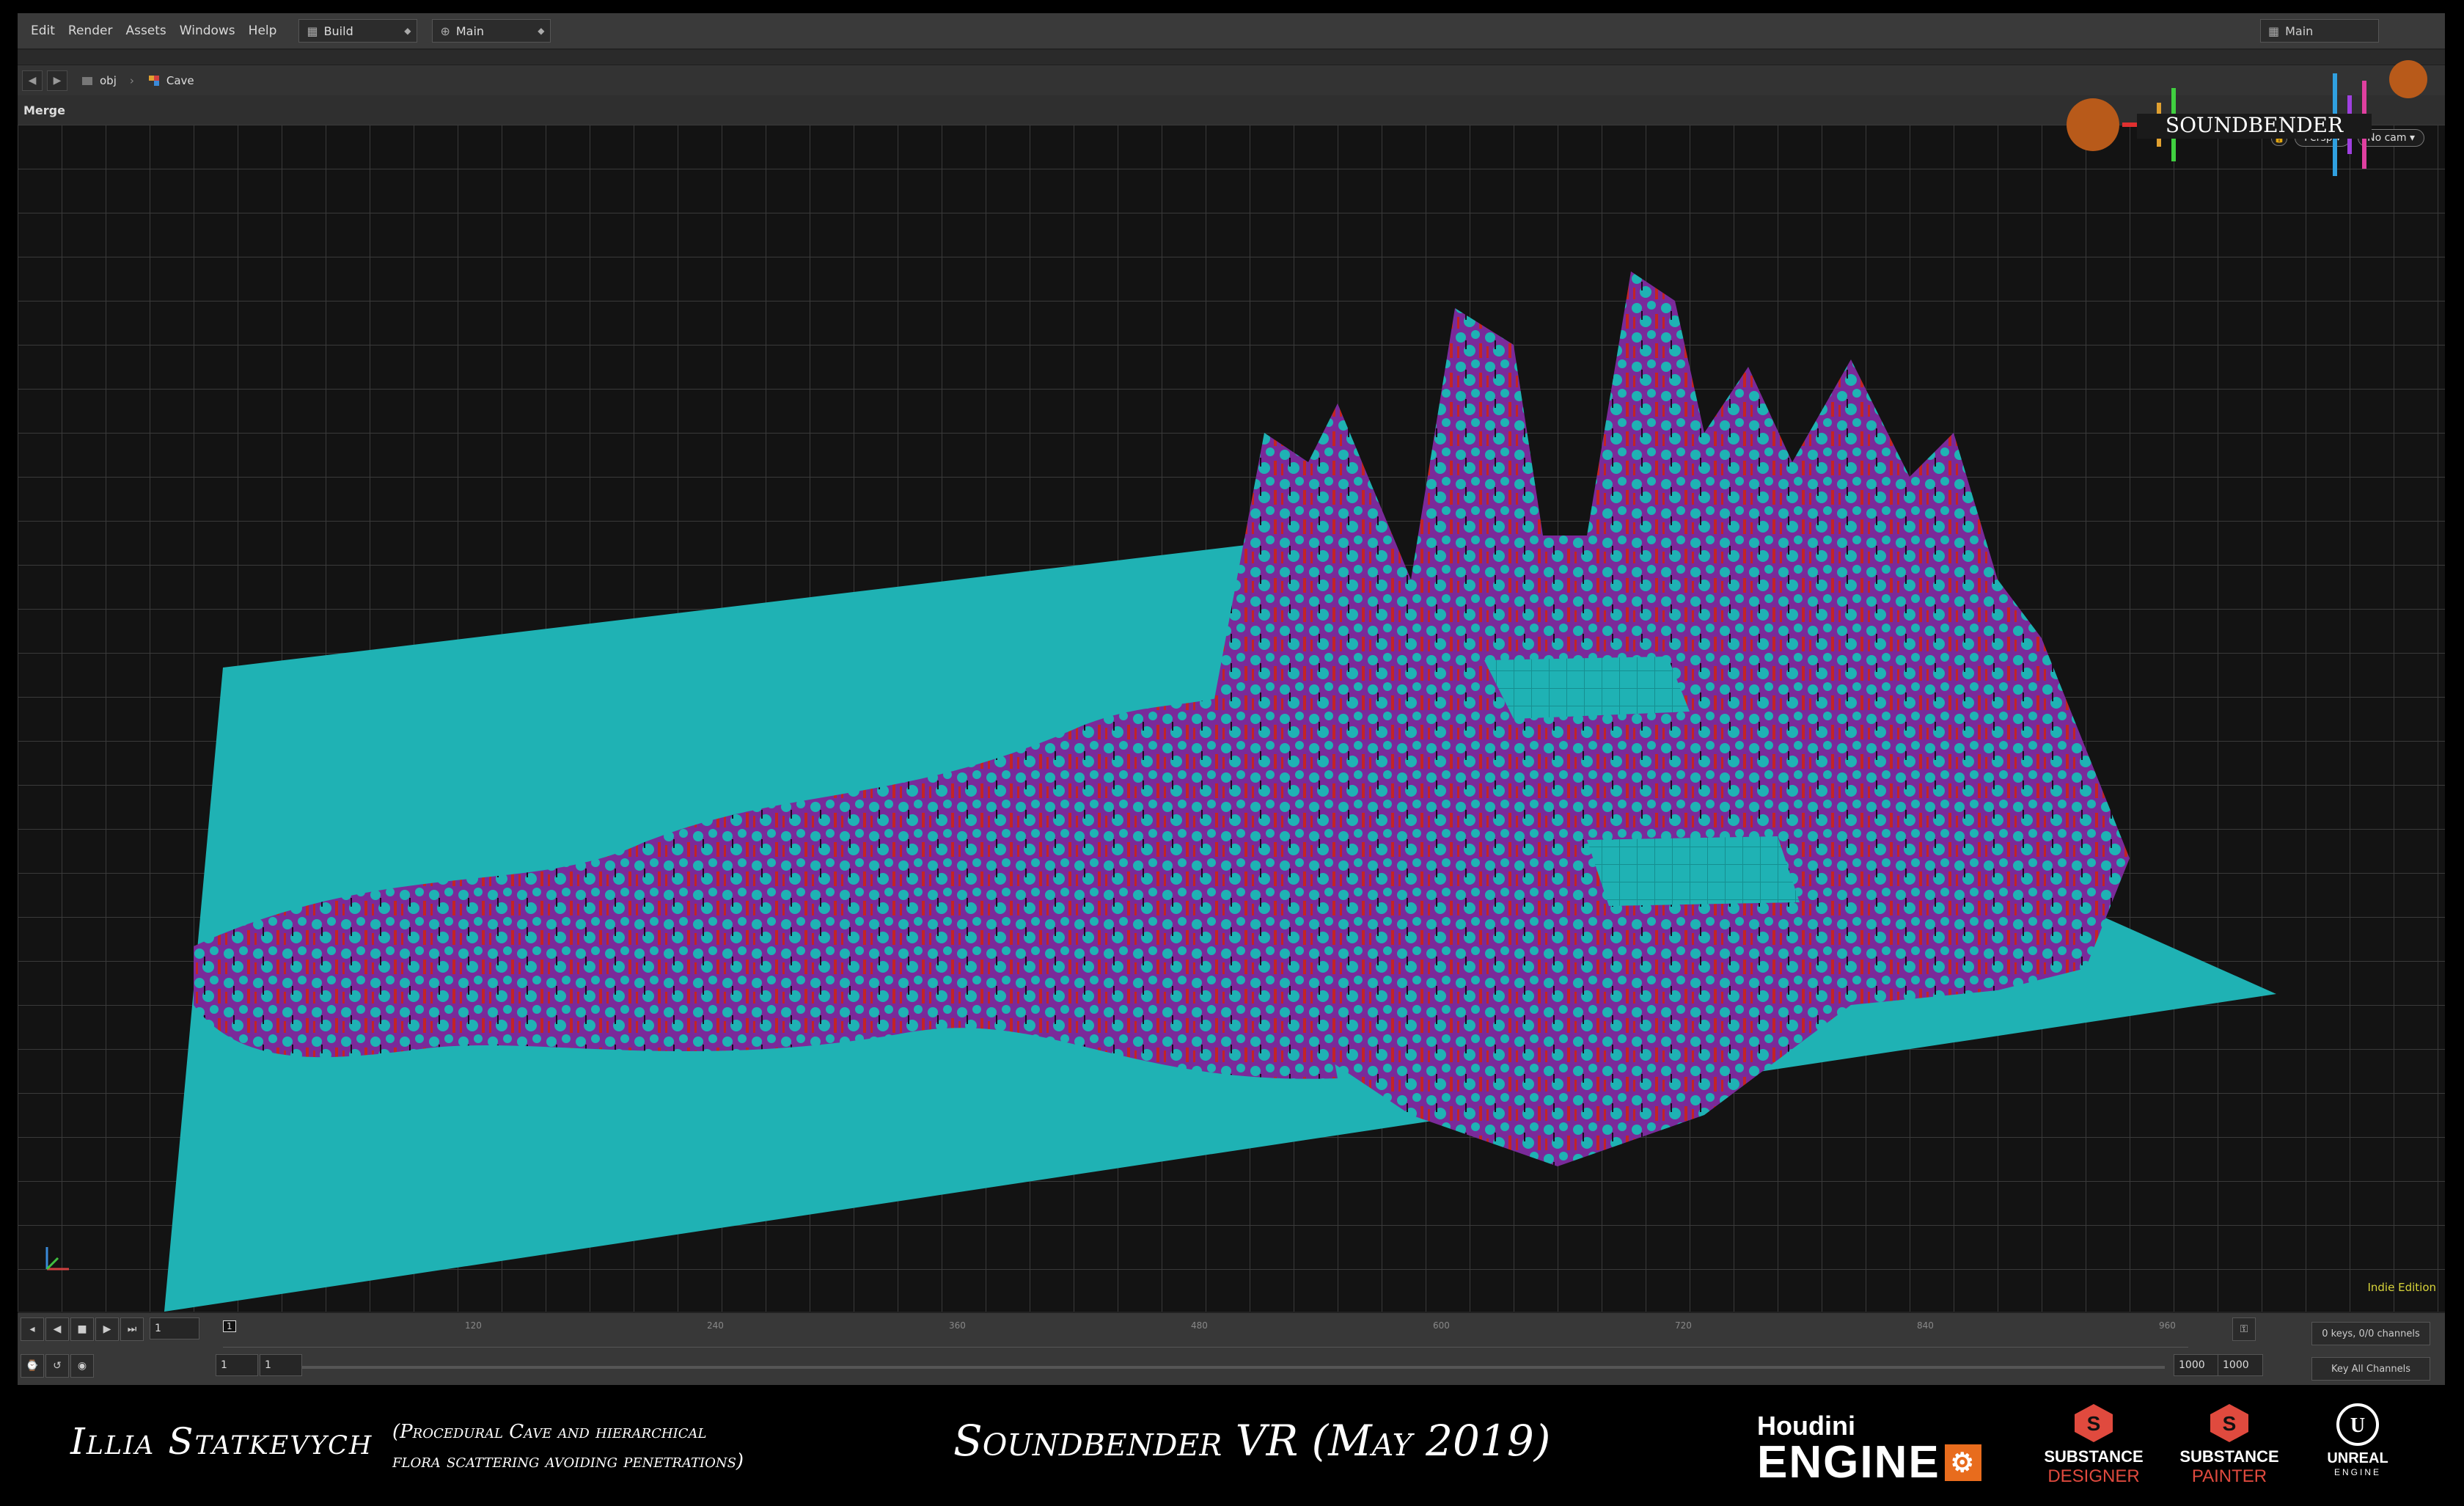 This screenshot has height=1506, width=2464. What do you see at coordinates (2299, 30) in the screenshot?
I see `right-desk-label: Main` at bounding box center [2299, 30].